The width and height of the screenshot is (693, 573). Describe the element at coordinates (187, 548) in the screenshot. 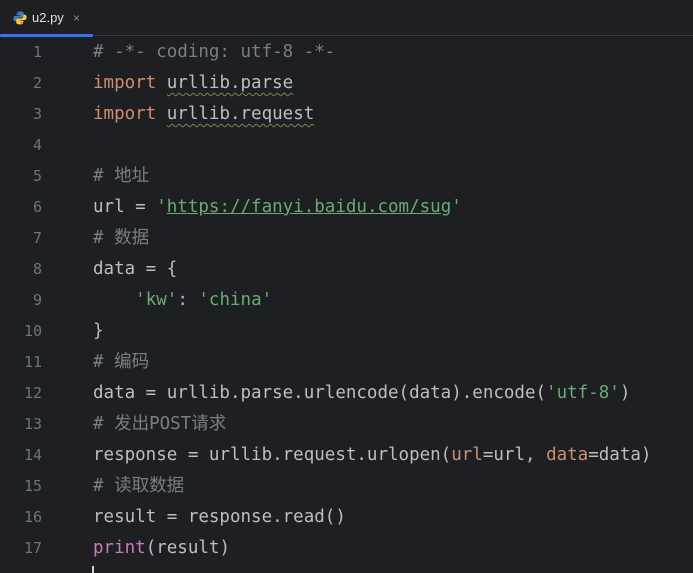

I see `code-token: (result)` at that location.